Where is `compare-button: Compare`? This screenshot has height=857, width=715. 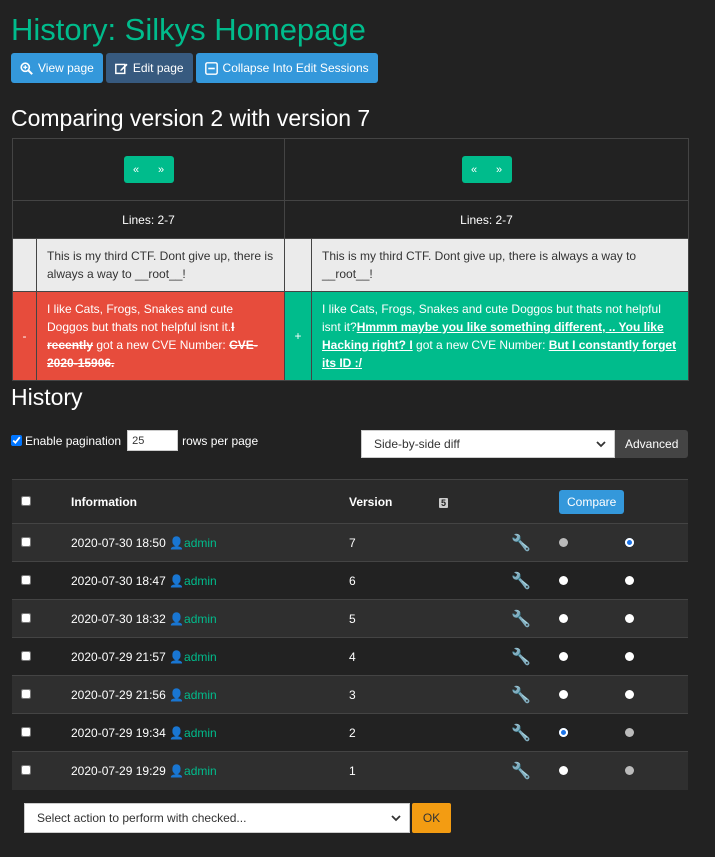
compare-button: Compare is located at coordinates (592, 501).